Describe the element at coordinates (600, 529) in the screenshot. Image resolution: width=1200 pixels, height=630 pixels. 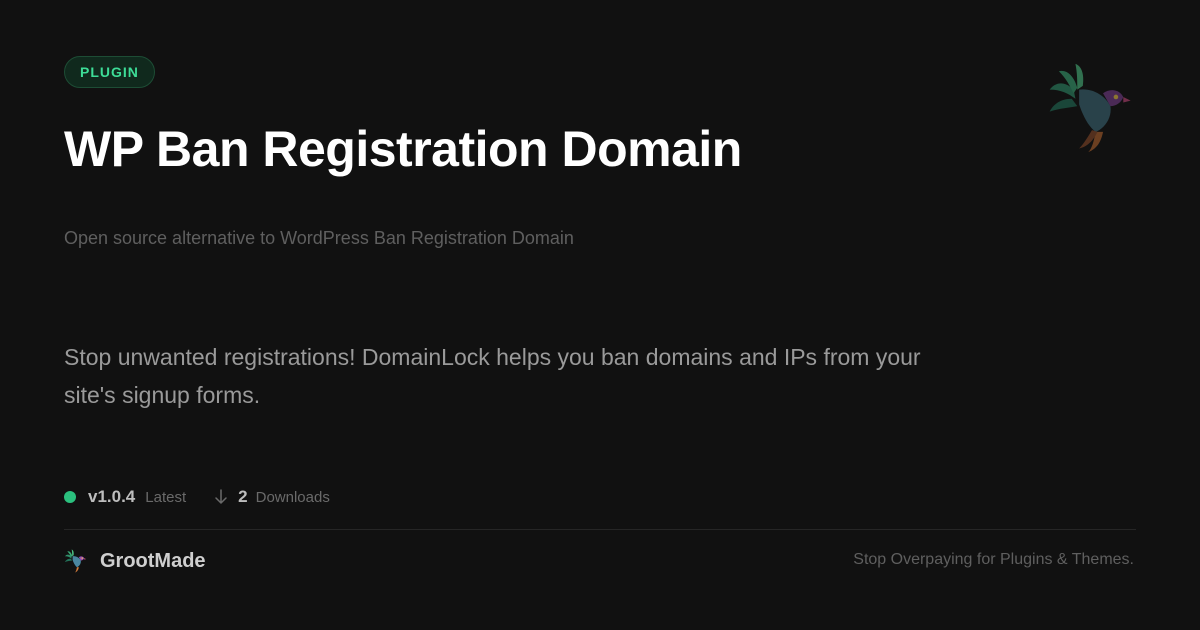
I see `footer-divider` at that location.